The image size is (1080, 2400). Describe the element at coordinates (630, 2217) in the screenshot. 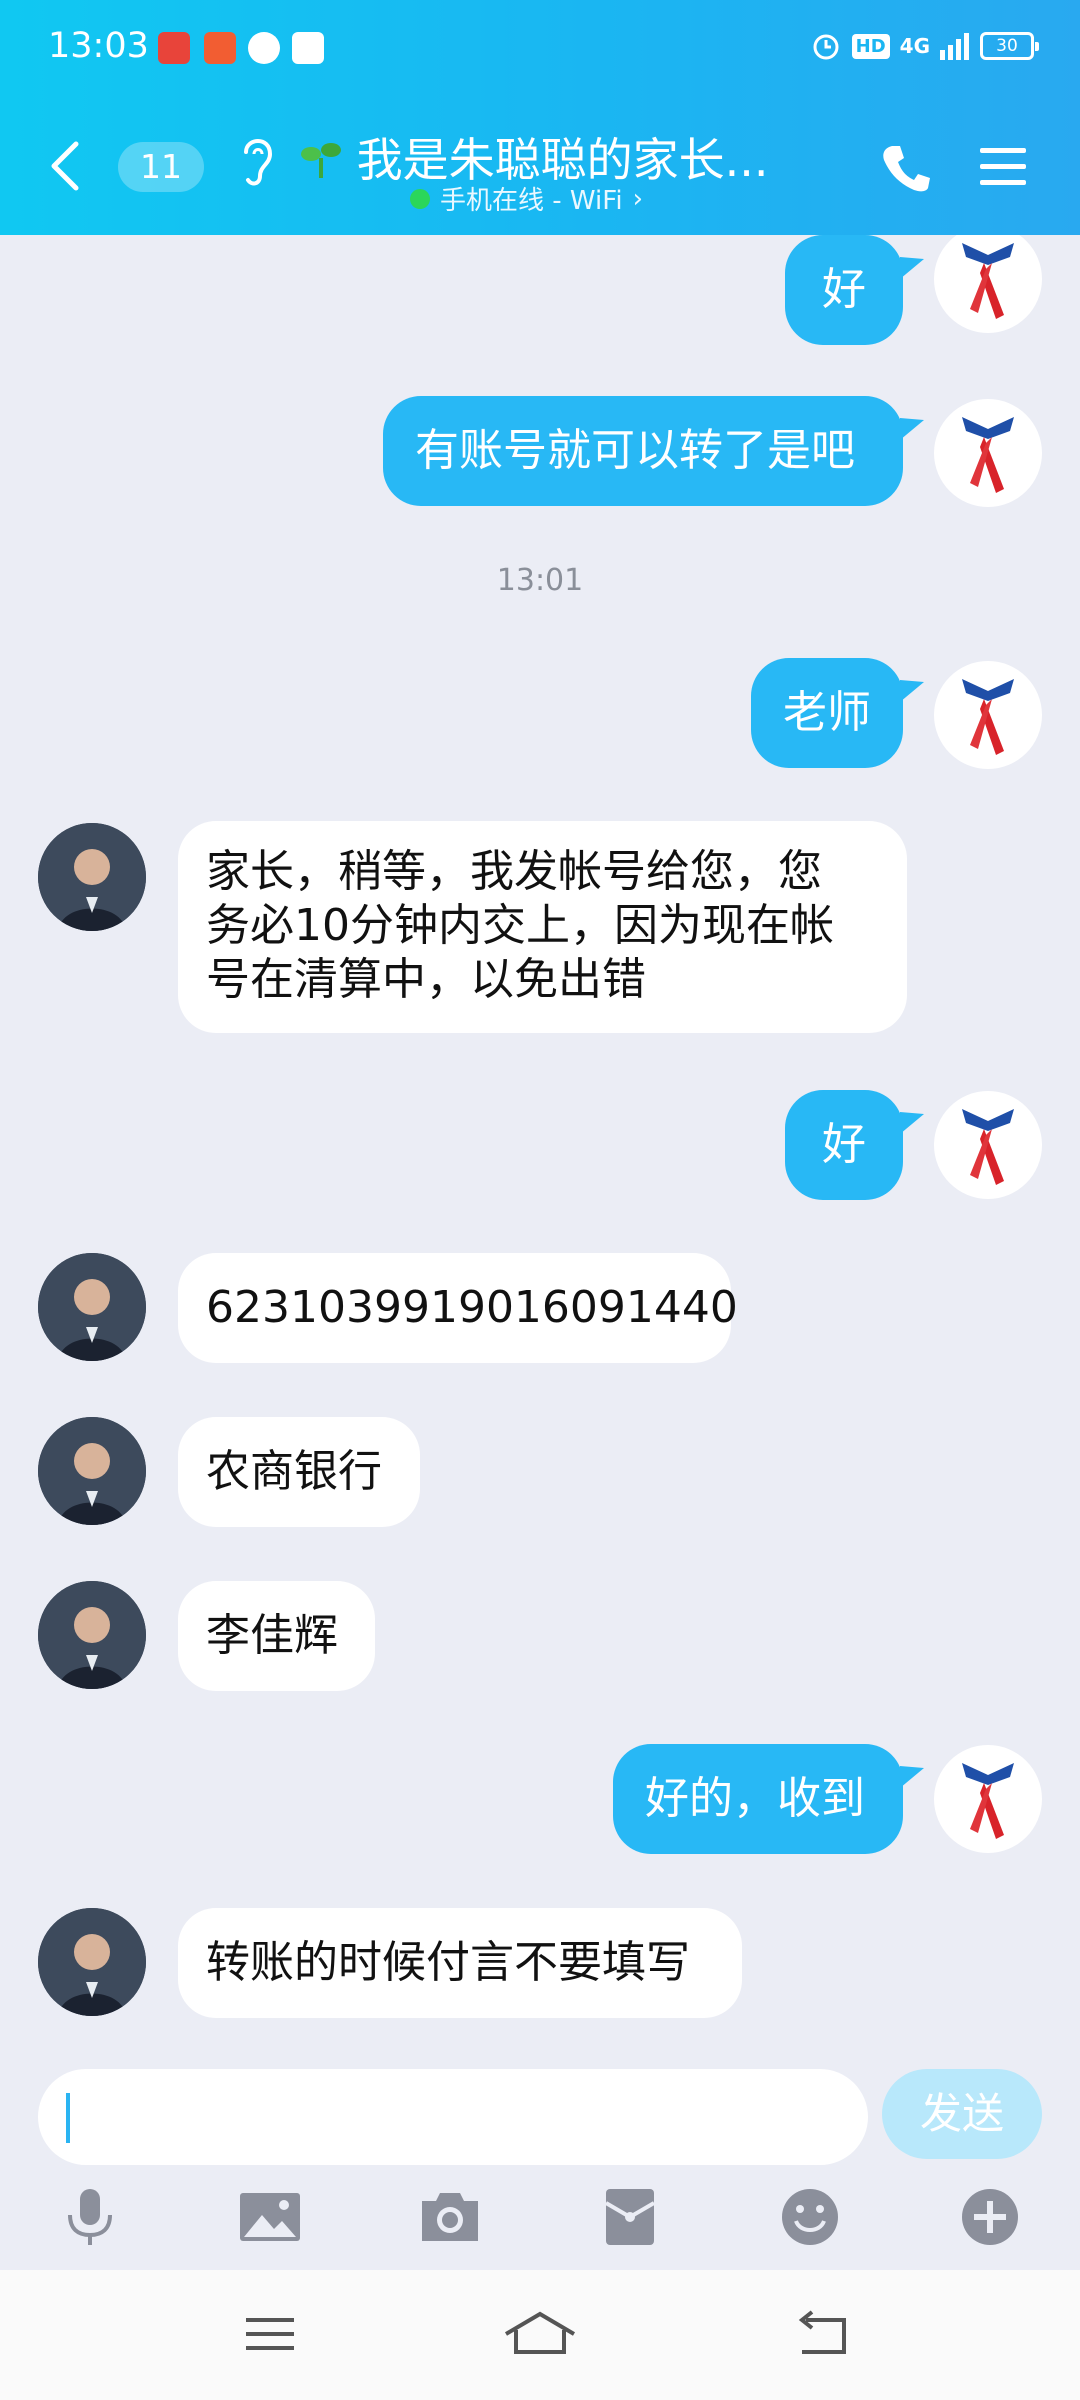

I see `red-packet-icon` at that location.